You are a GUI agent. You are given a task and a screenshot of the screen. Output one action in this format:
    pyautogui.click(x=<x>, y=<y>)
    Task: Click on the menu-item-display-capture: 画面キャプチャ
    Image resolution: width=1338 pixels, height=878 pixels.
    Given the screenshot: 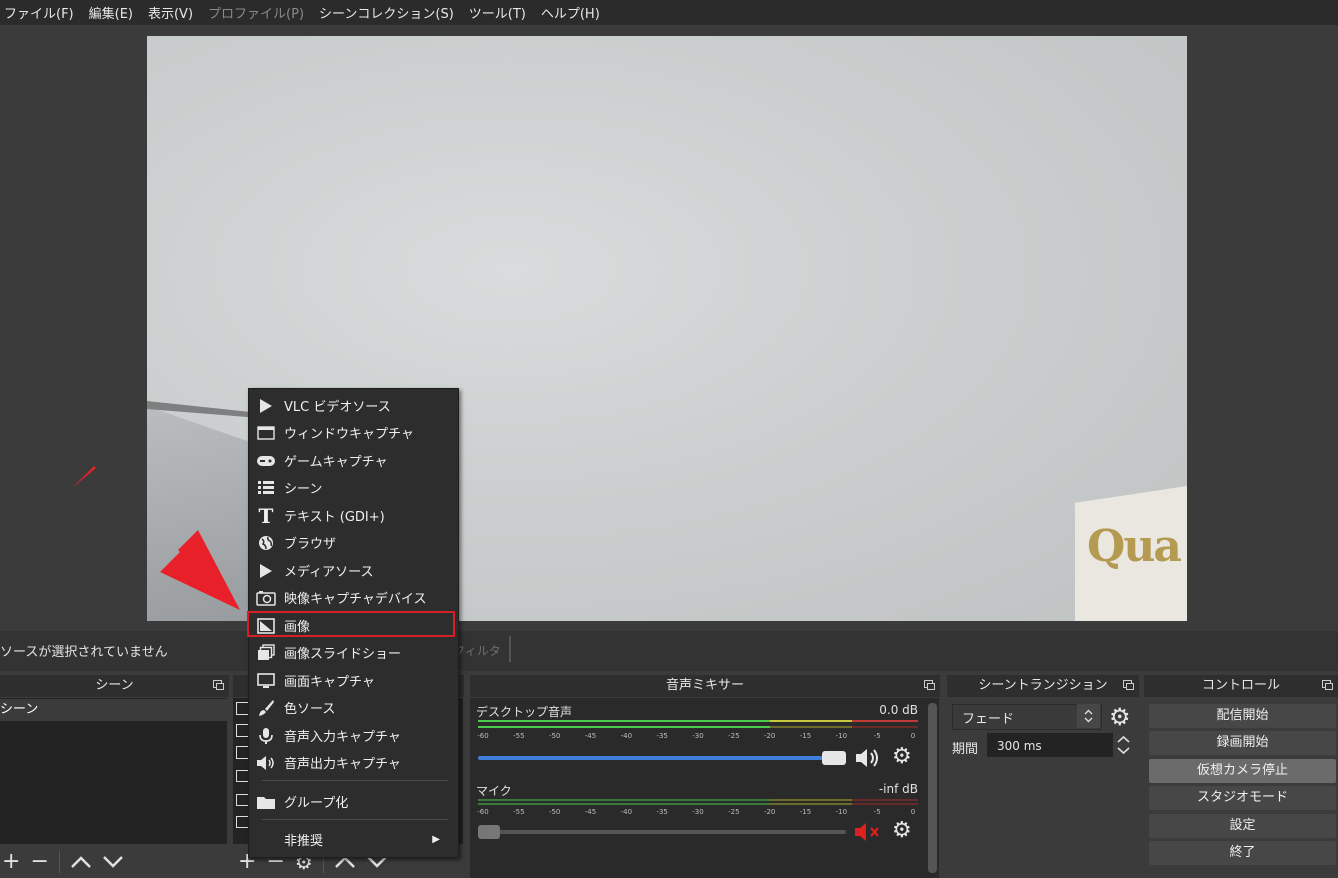 What is the action you would take?
    pyautogui.click(x=352, y=680)
    